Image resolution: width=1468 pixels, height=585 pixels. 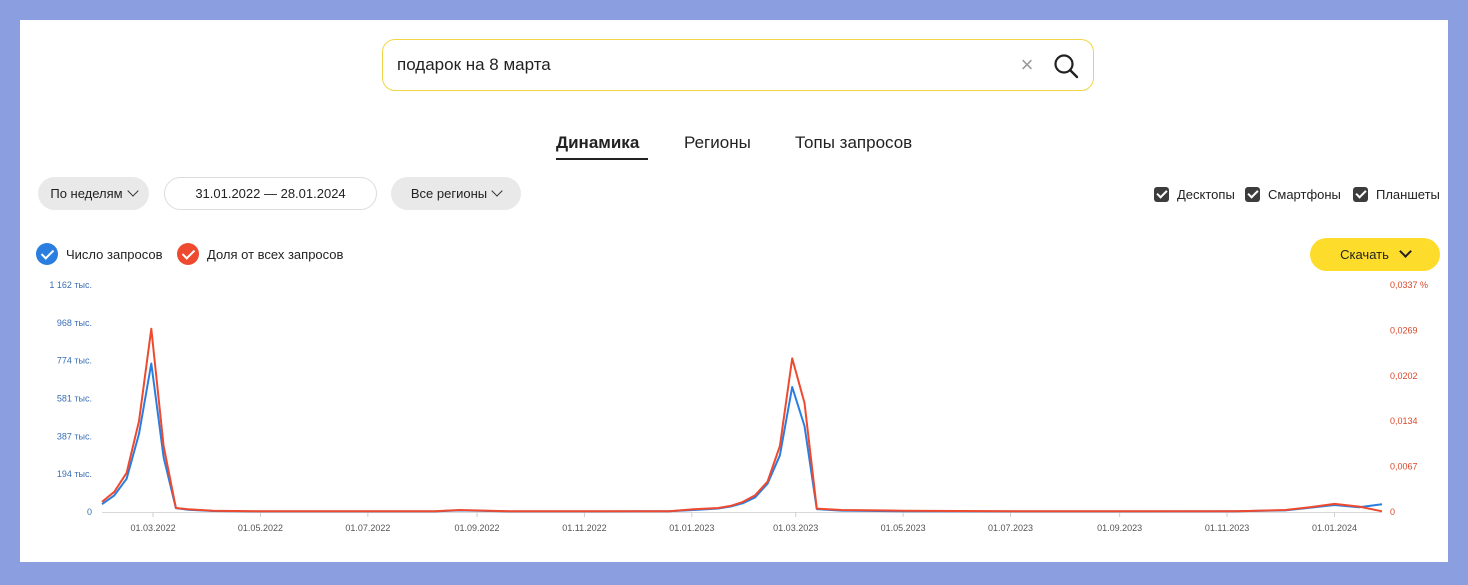 I want to click on device-desktop-checkbox: Десктопы, so click(x=1194, y=194).